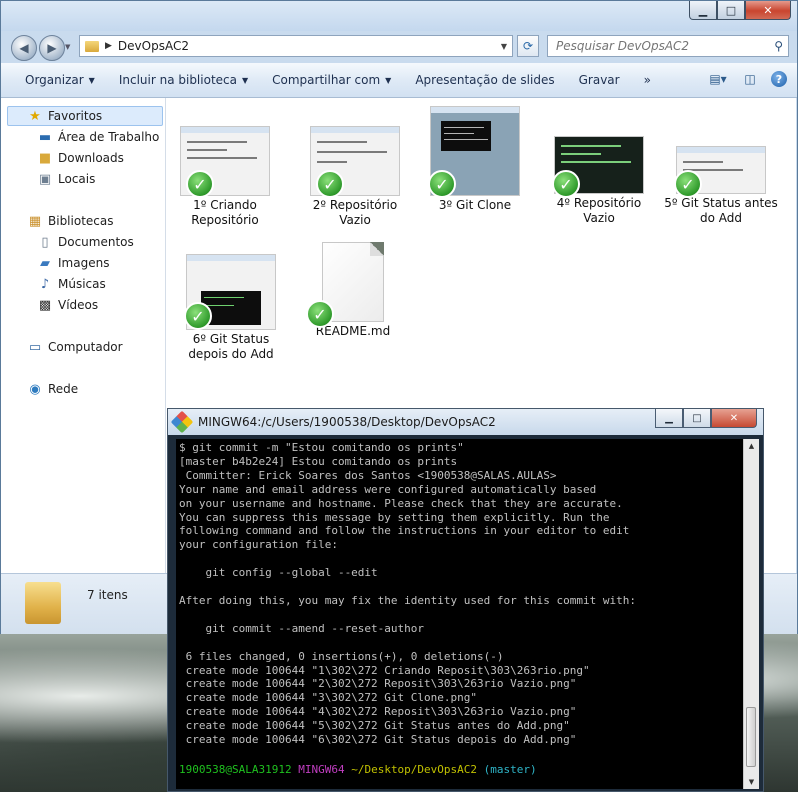 Image resolution: width=798 pixels, height=792 pixels. Describe the element at coordinates (75, 116) in the screenshot. I see `nav-label: Favoritos` at that location.